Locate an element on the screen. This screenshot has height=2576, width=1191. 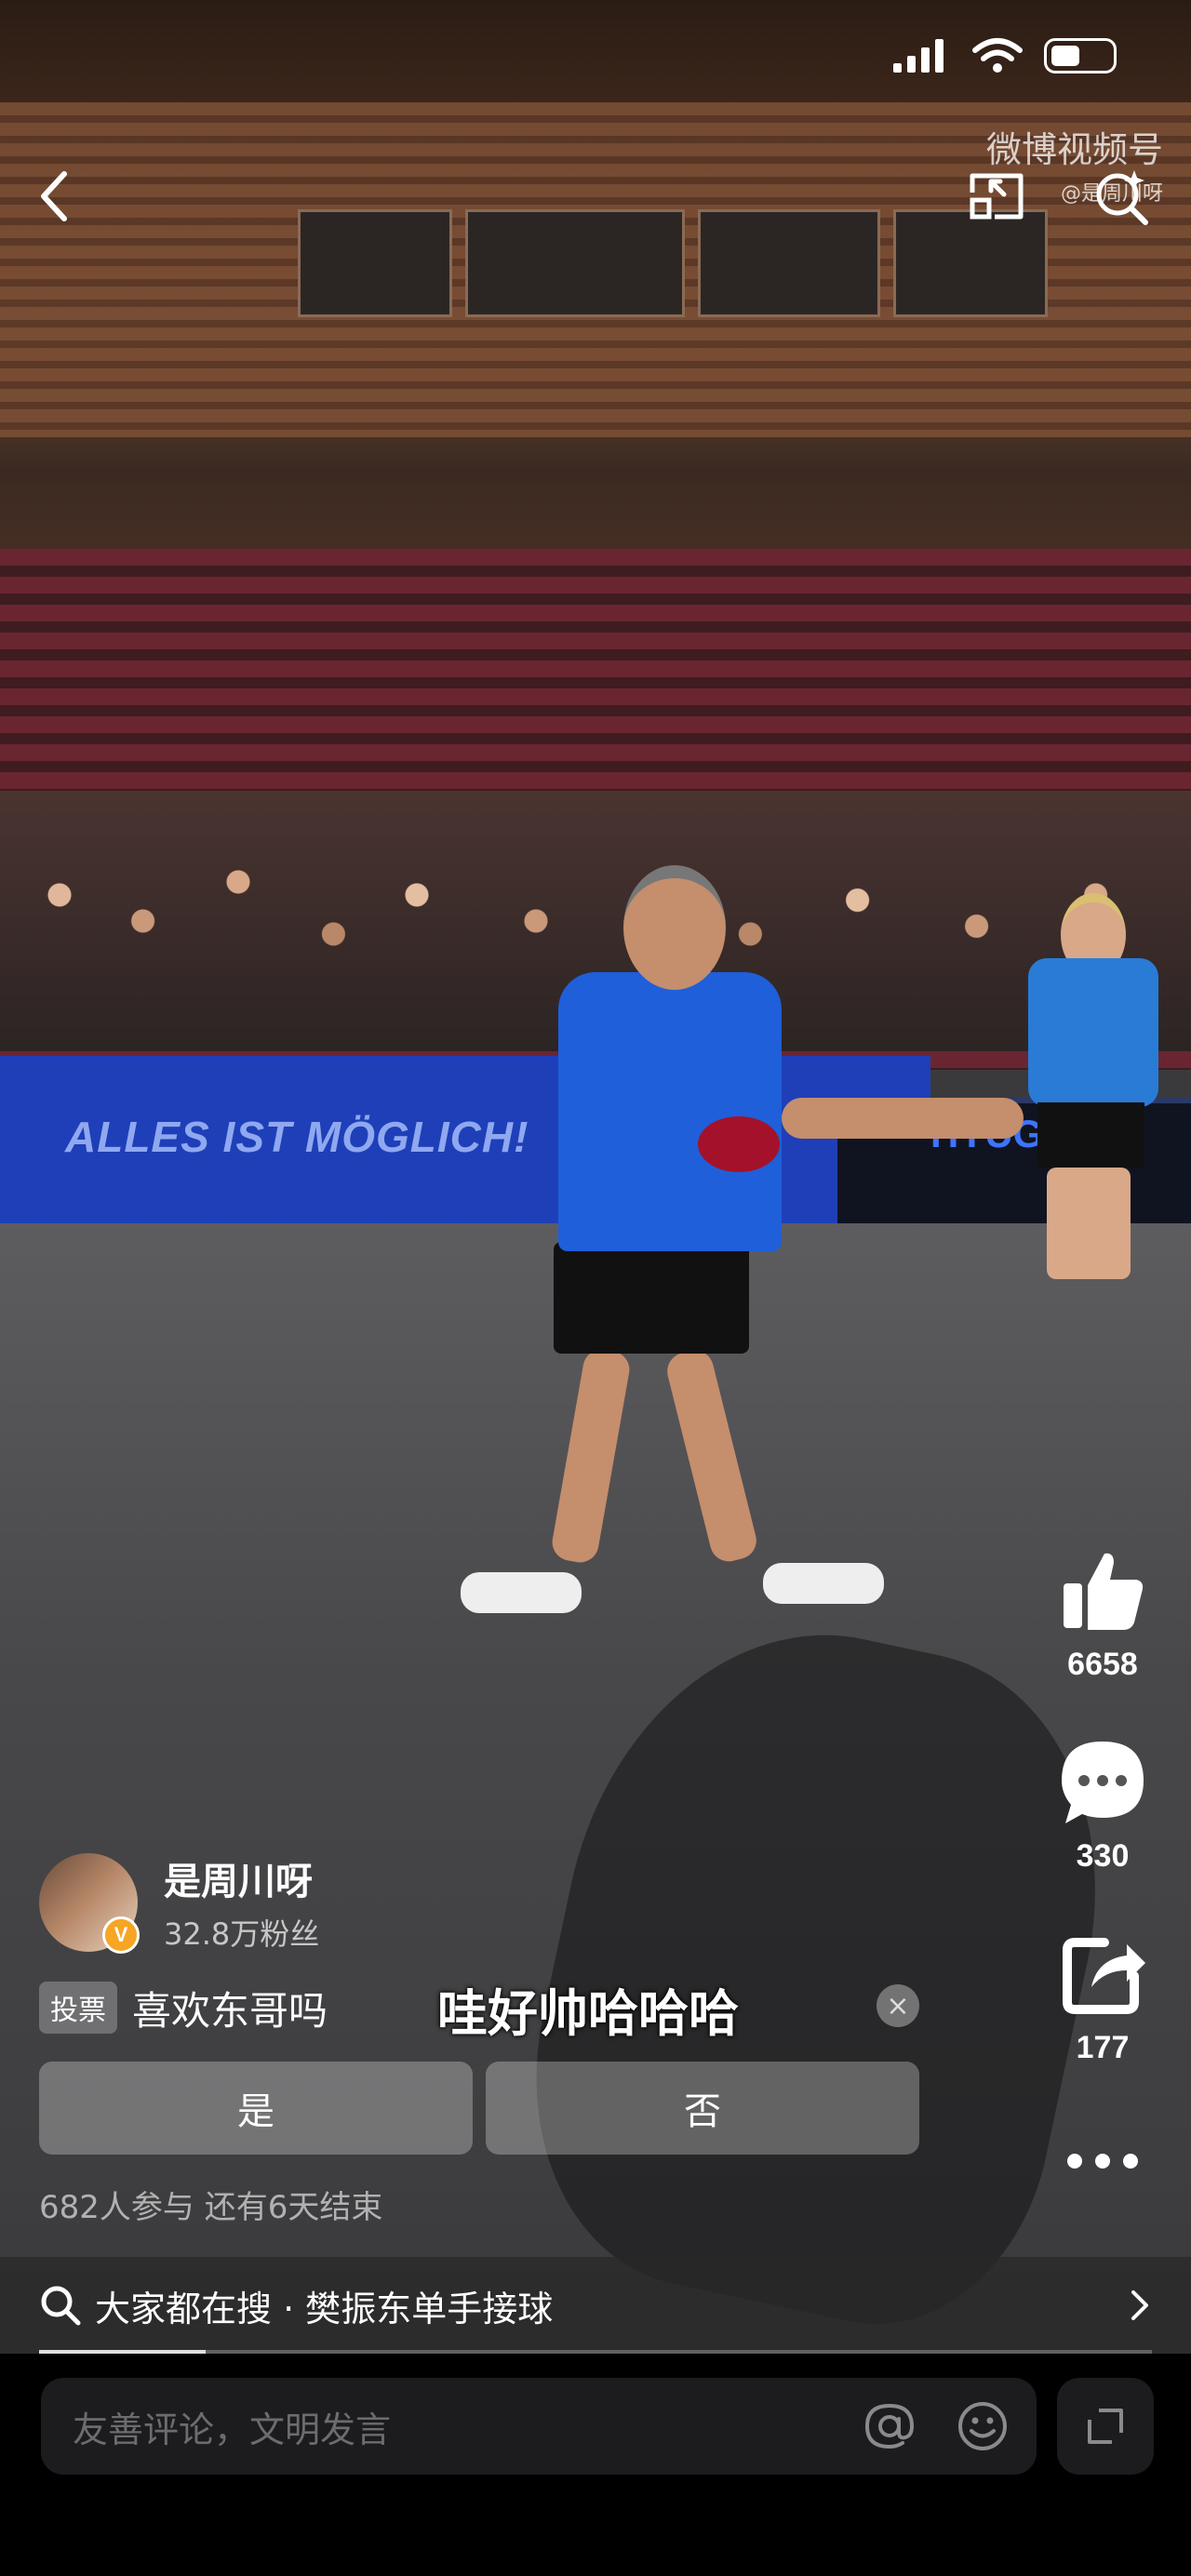
vote-question: 喜欢东哥吗 is located at coordinates (230, 2010).